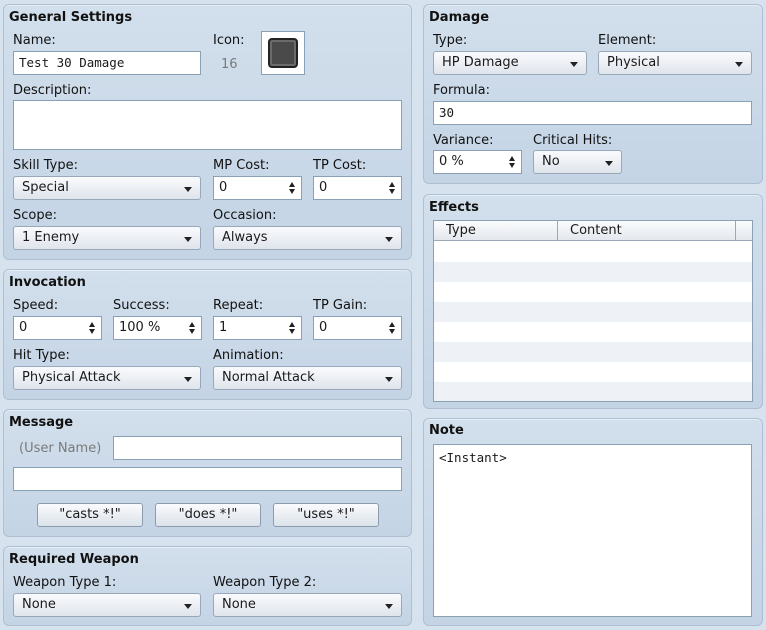 This screenshot has height=630, width=766. Describe the element at coordinates (107, 605) in the screenshot. I see `weapon-type1-select: None` at that location.